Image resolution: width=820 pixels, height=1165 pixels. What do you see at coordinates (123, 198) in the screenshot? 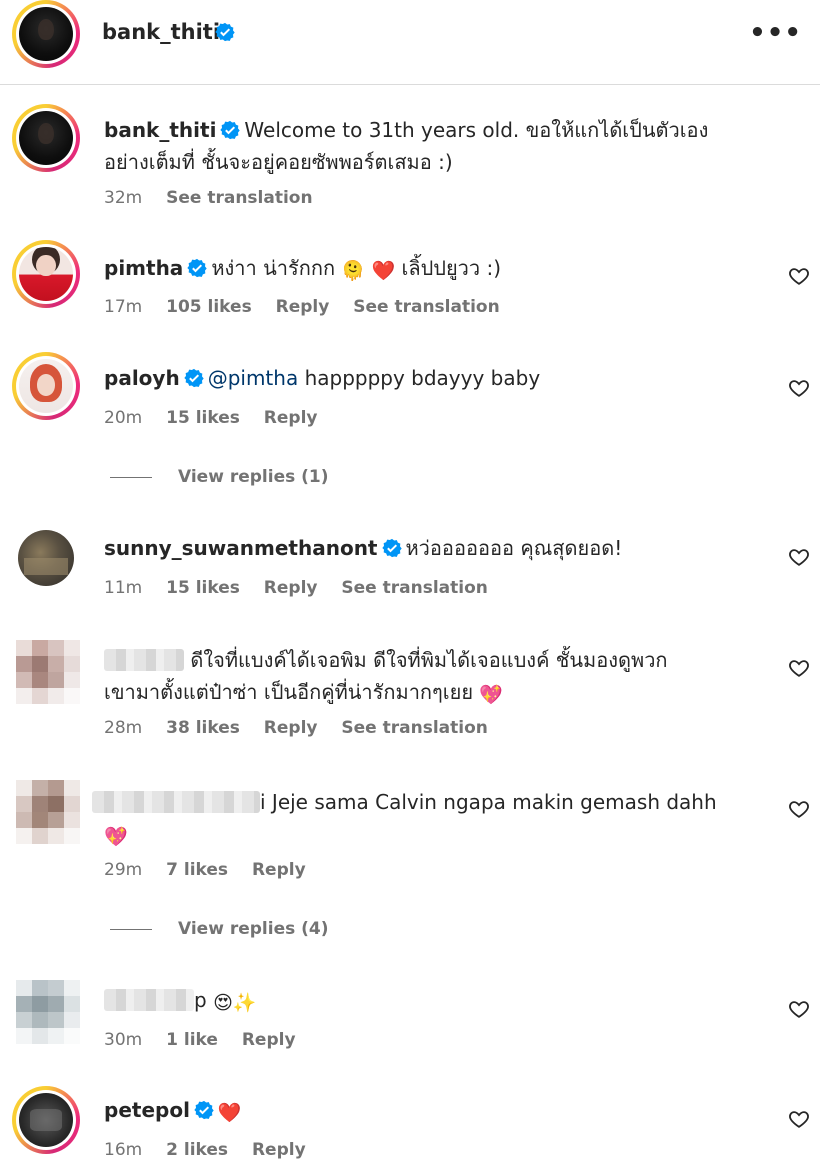
I see `comment-time: 32m` at bounding box center [123, 198].